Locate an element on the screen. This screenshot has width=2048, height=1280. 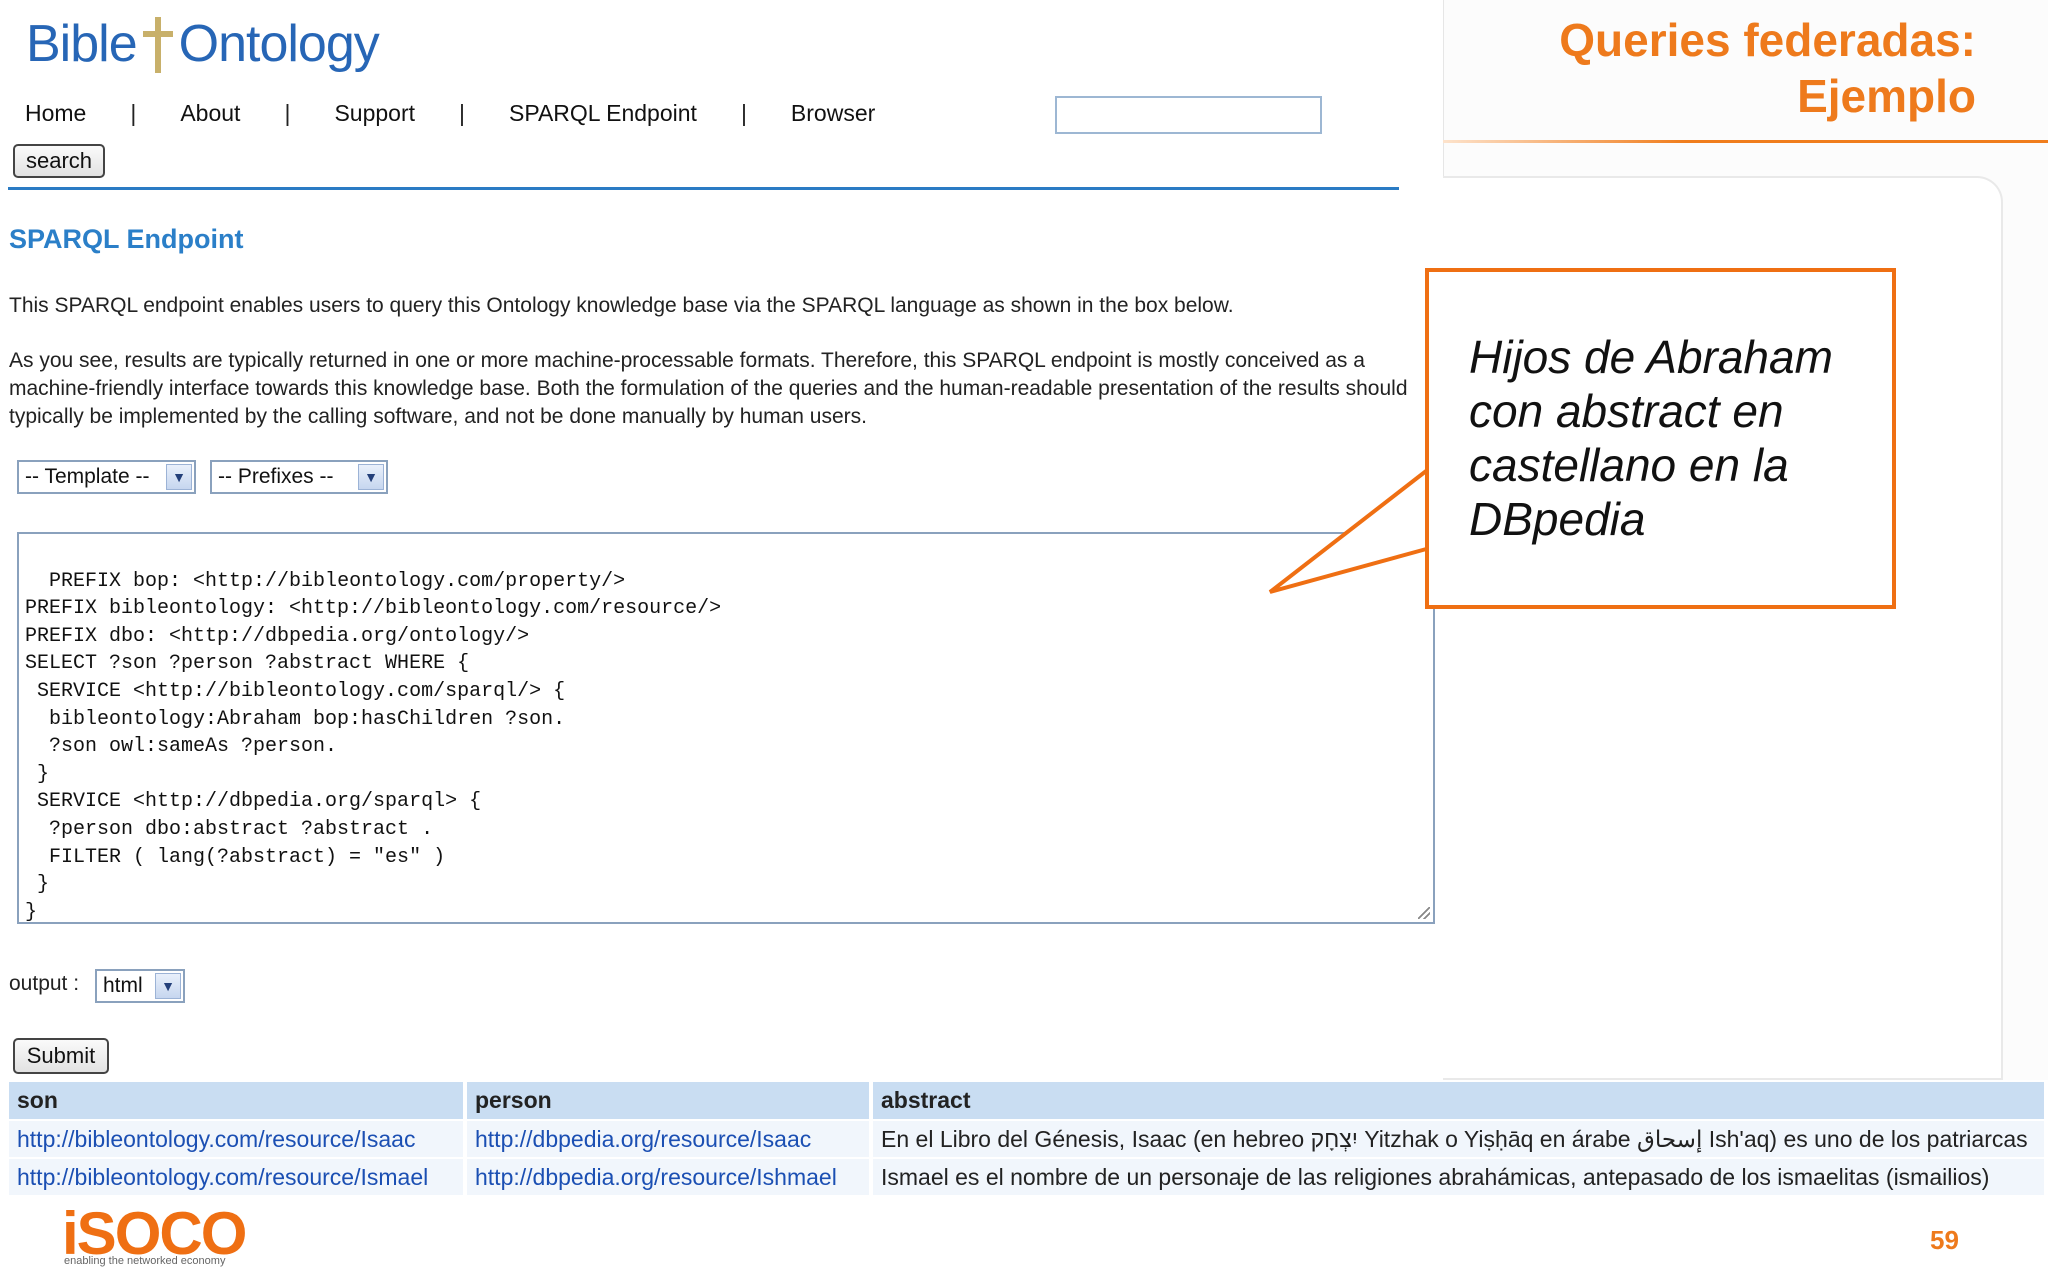
column-header-son: son is located at coordinates (236, 1100).